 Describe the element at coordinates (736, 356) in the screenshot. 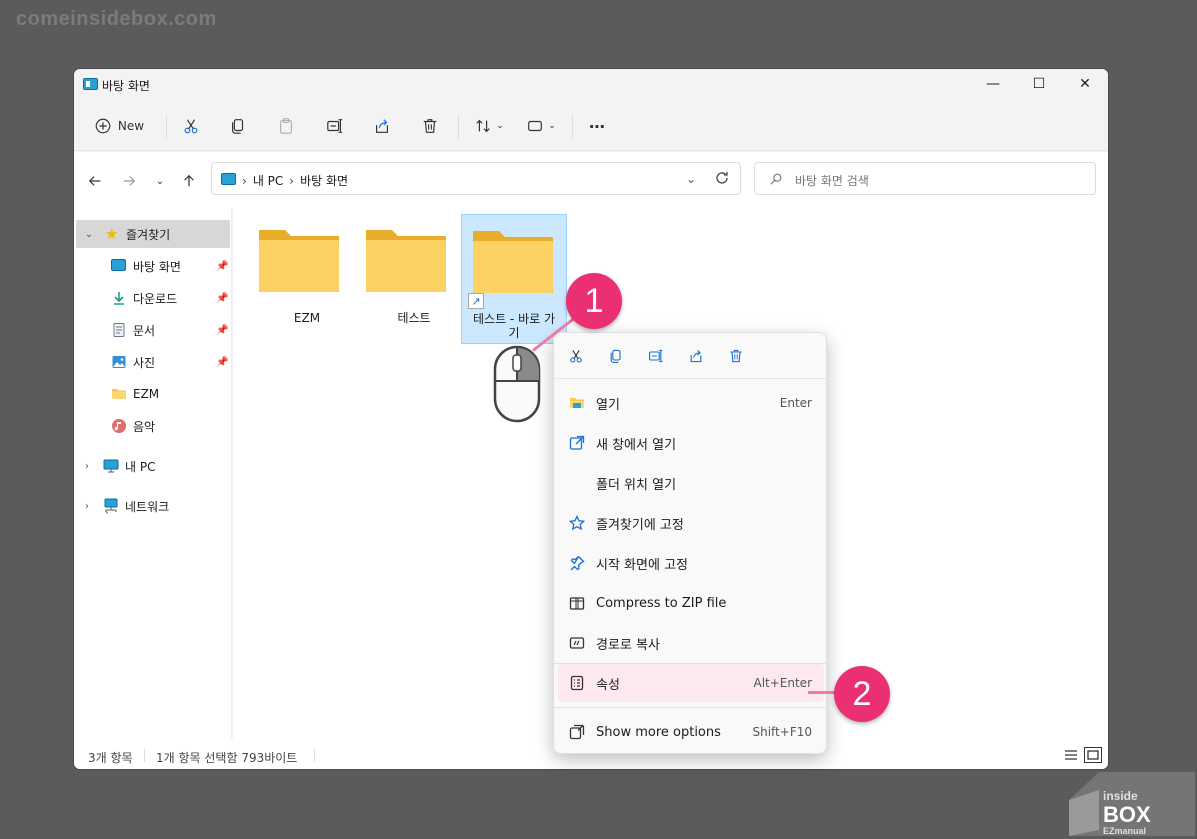

I see `context-delete-button` at that location.